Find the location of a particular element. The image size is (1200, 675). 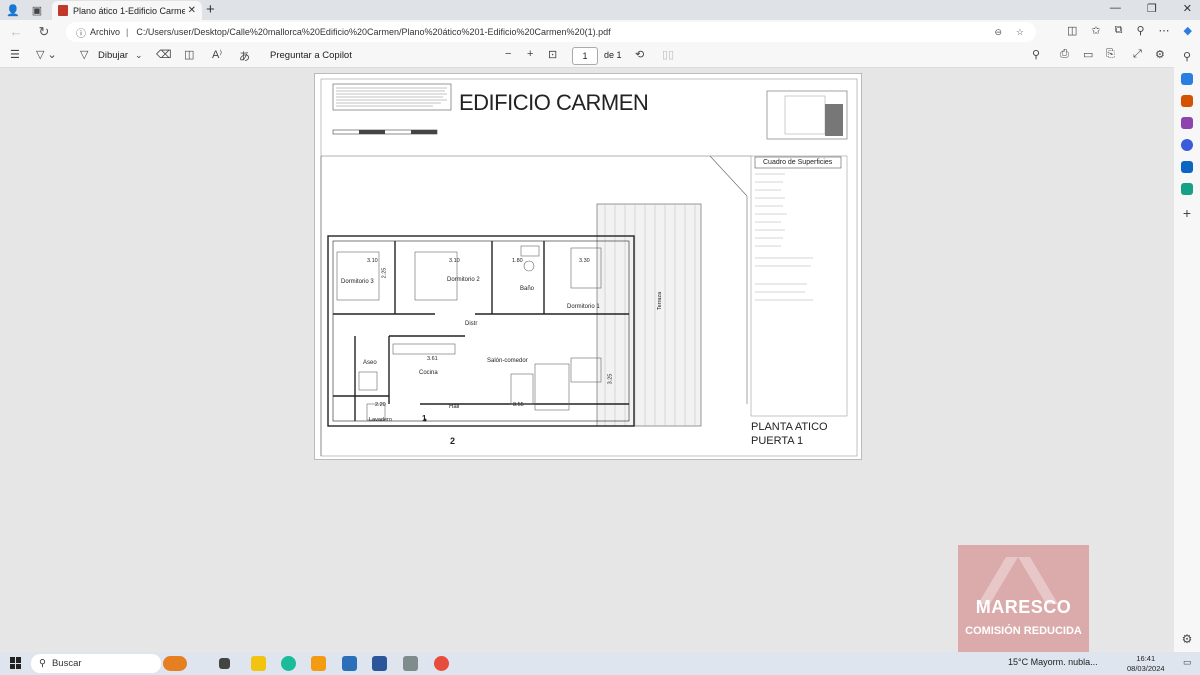

profile-icon: 👤 is located at coordinates (13, 10).